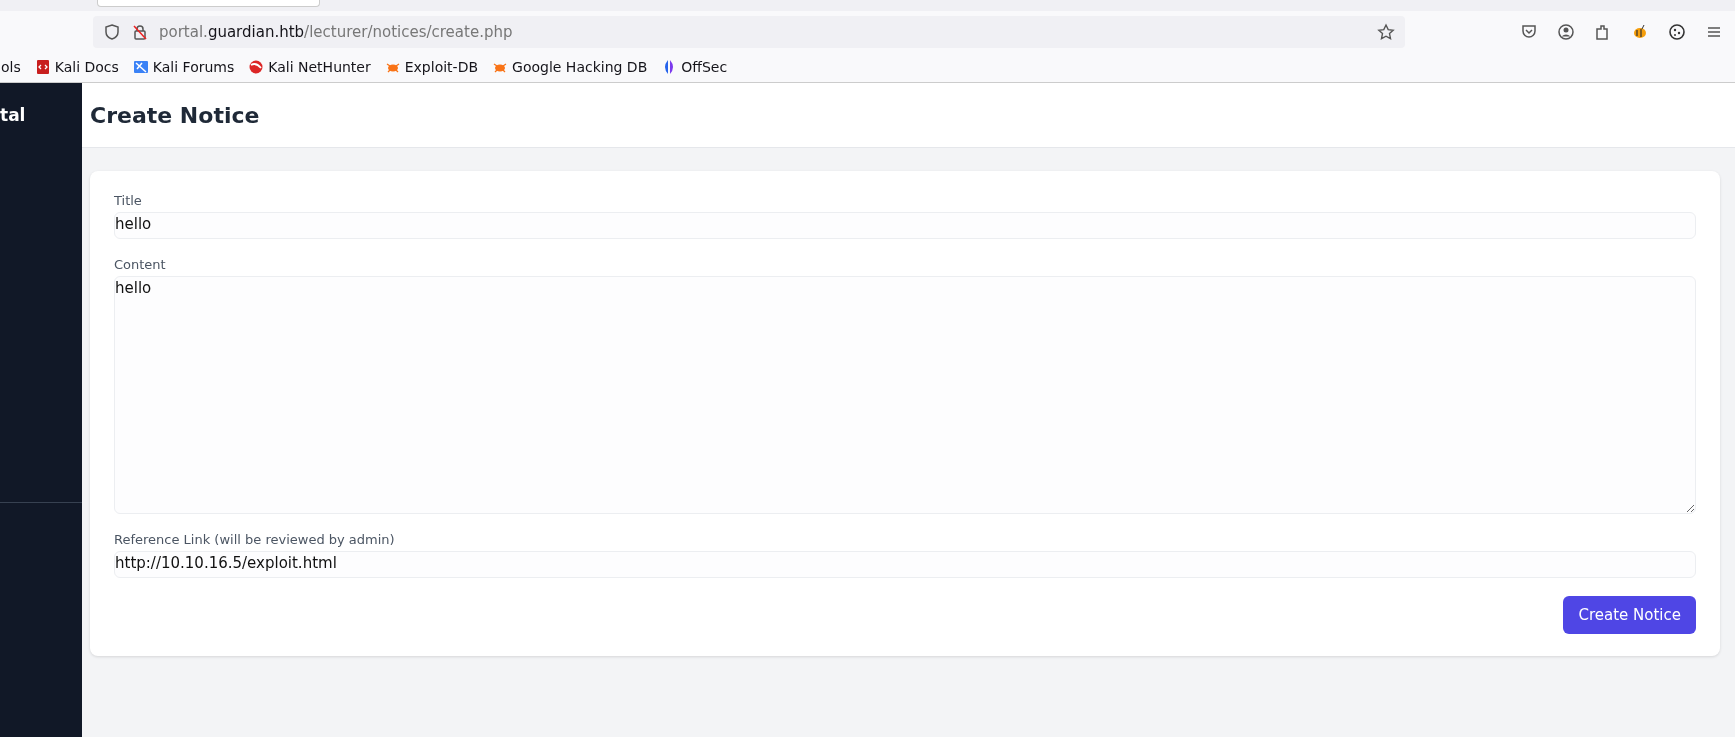 The height and width of the screenshot is (737, 1735). What do you see at coordinates (694, 67) in the screenshot?
I see `bookmark-item: OffSec` at bounding box center [694, 67].